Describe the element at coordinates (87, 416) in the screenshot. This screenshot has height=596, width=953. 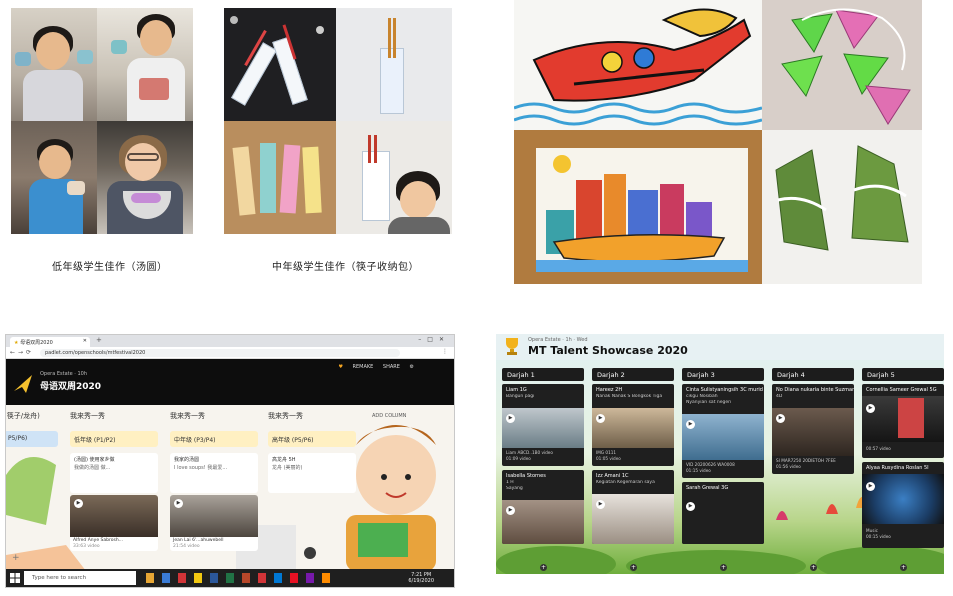
I see `column-header: 我来秀一秀` at that location.